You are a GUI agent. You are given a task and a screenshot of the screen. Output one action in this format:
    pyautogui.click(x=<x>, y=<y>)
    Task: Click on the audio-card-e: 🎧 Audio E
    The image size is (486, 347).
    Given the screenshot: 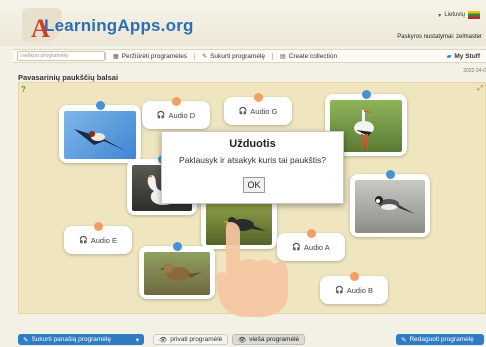 What is the action you would take?
    pyautogui.click(x=98, y=238)
    